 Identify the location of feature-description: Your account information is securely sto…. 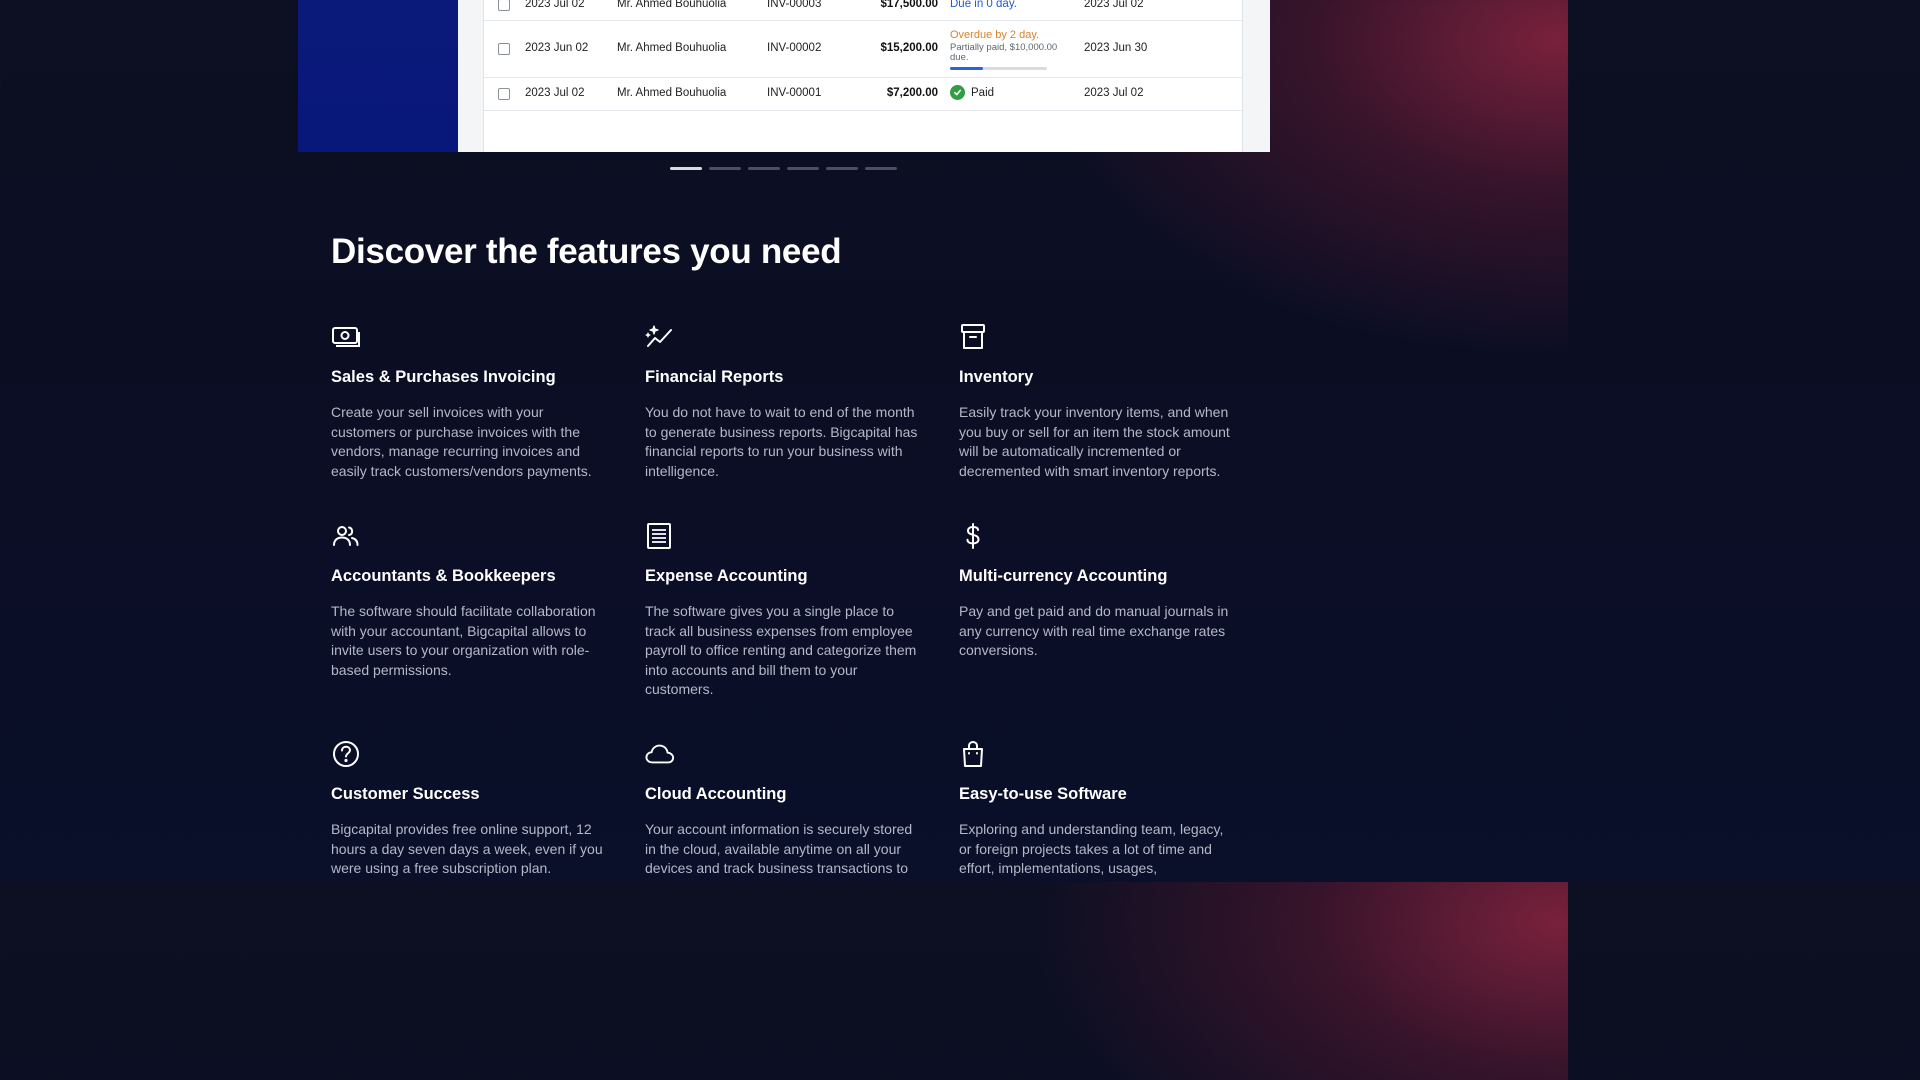
(779, 849).